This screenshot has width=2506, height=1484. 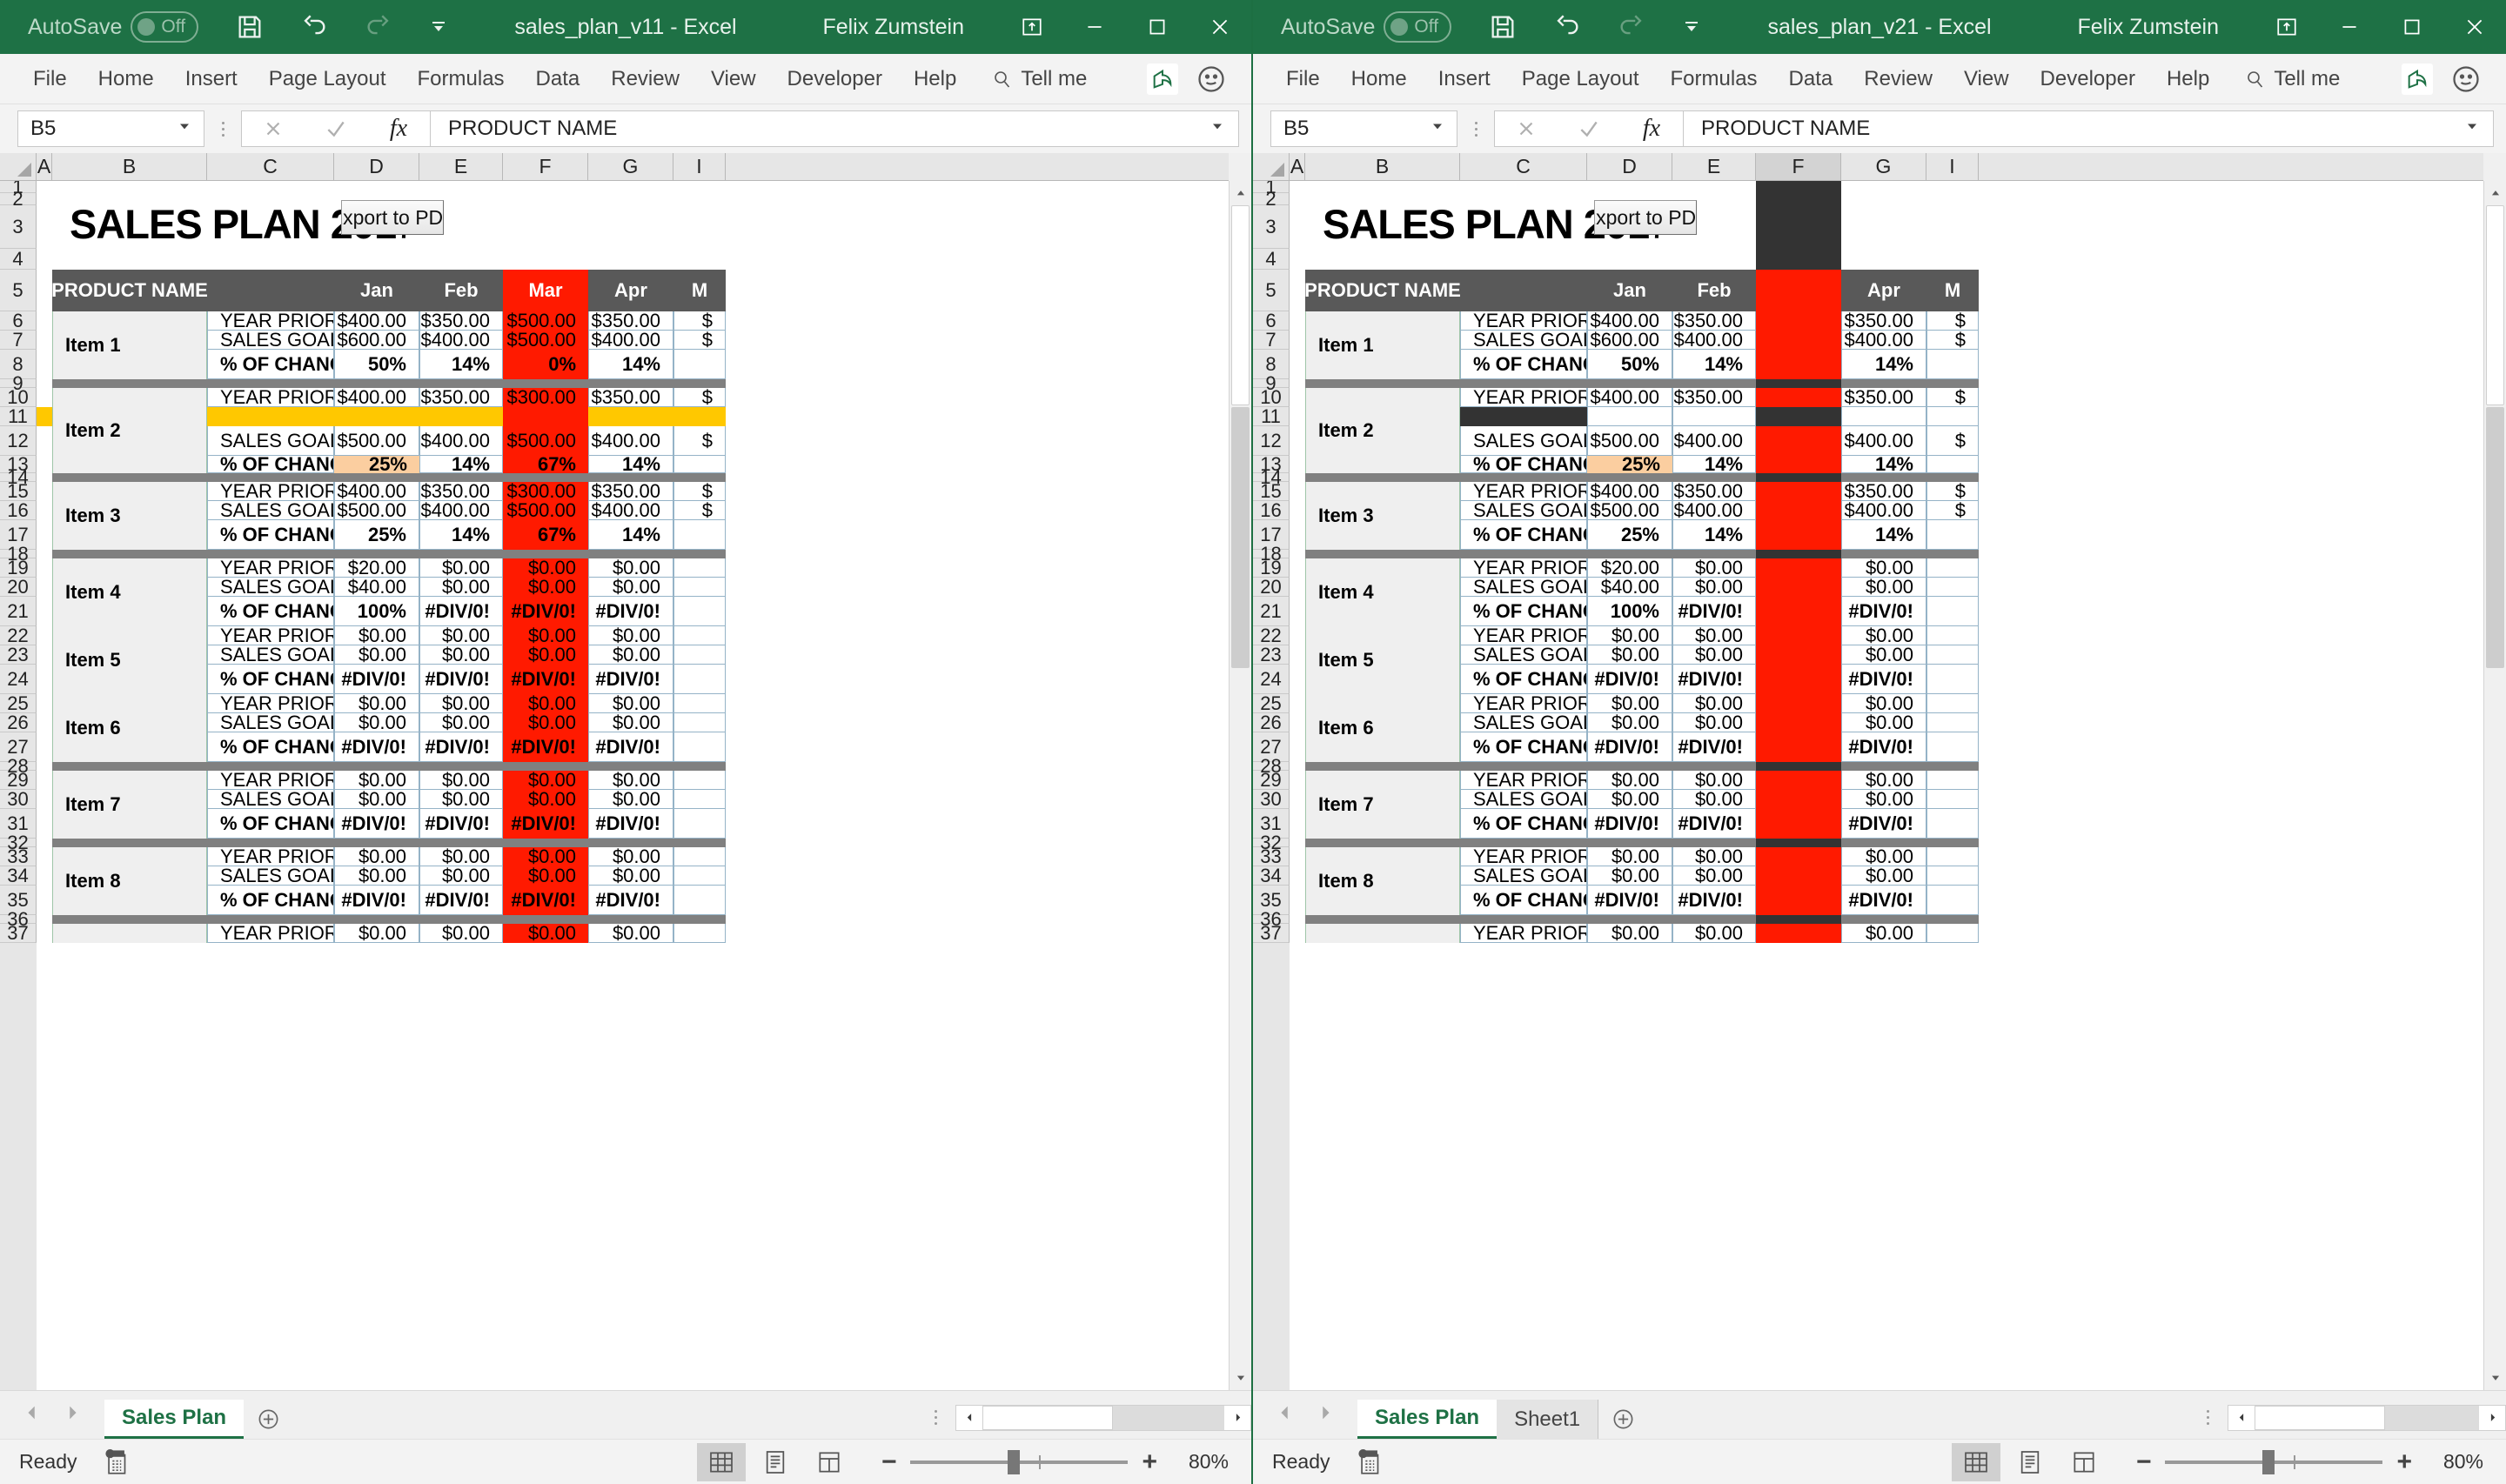 I want to click on zoom-out-button: −, so click(x=889, y=1462).